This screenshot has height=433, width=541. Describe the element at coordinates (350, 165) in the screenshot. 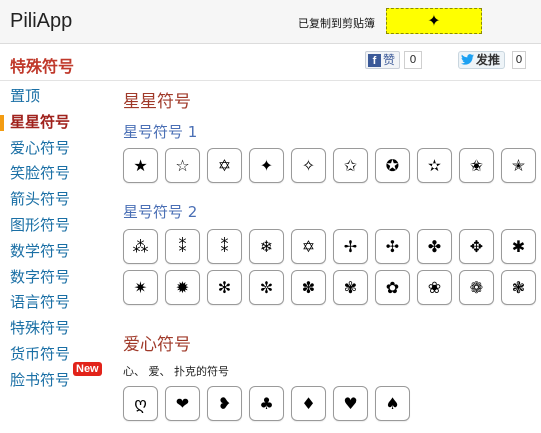

I see `symbol-button: ✩` at that location.